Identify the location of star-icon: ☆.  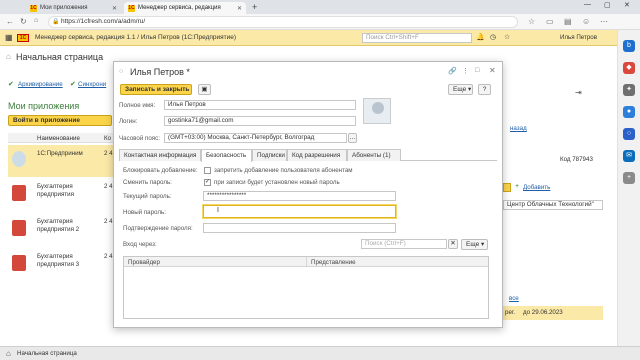
(507, 37).